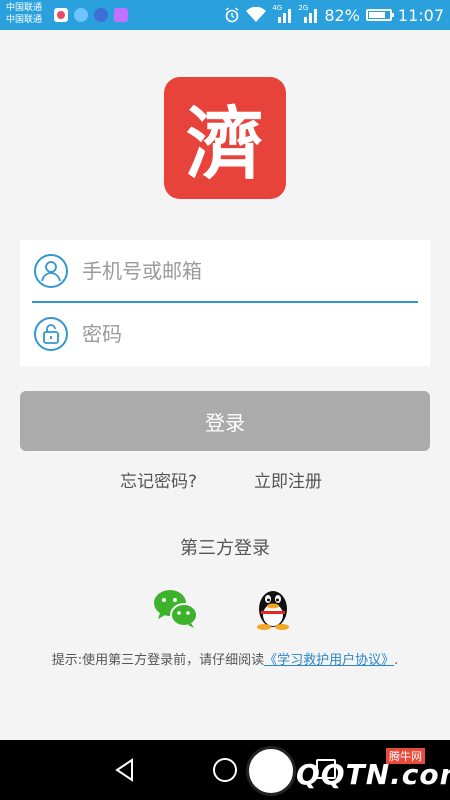 The image size is (450, 800). I want to click on phone-email-input, so click(247, 271).